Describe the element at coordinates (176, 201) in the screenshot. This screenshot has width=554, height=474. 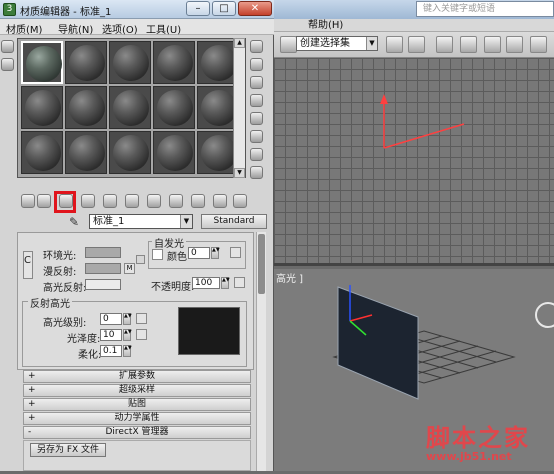
I see `show-map-icon` at that location.